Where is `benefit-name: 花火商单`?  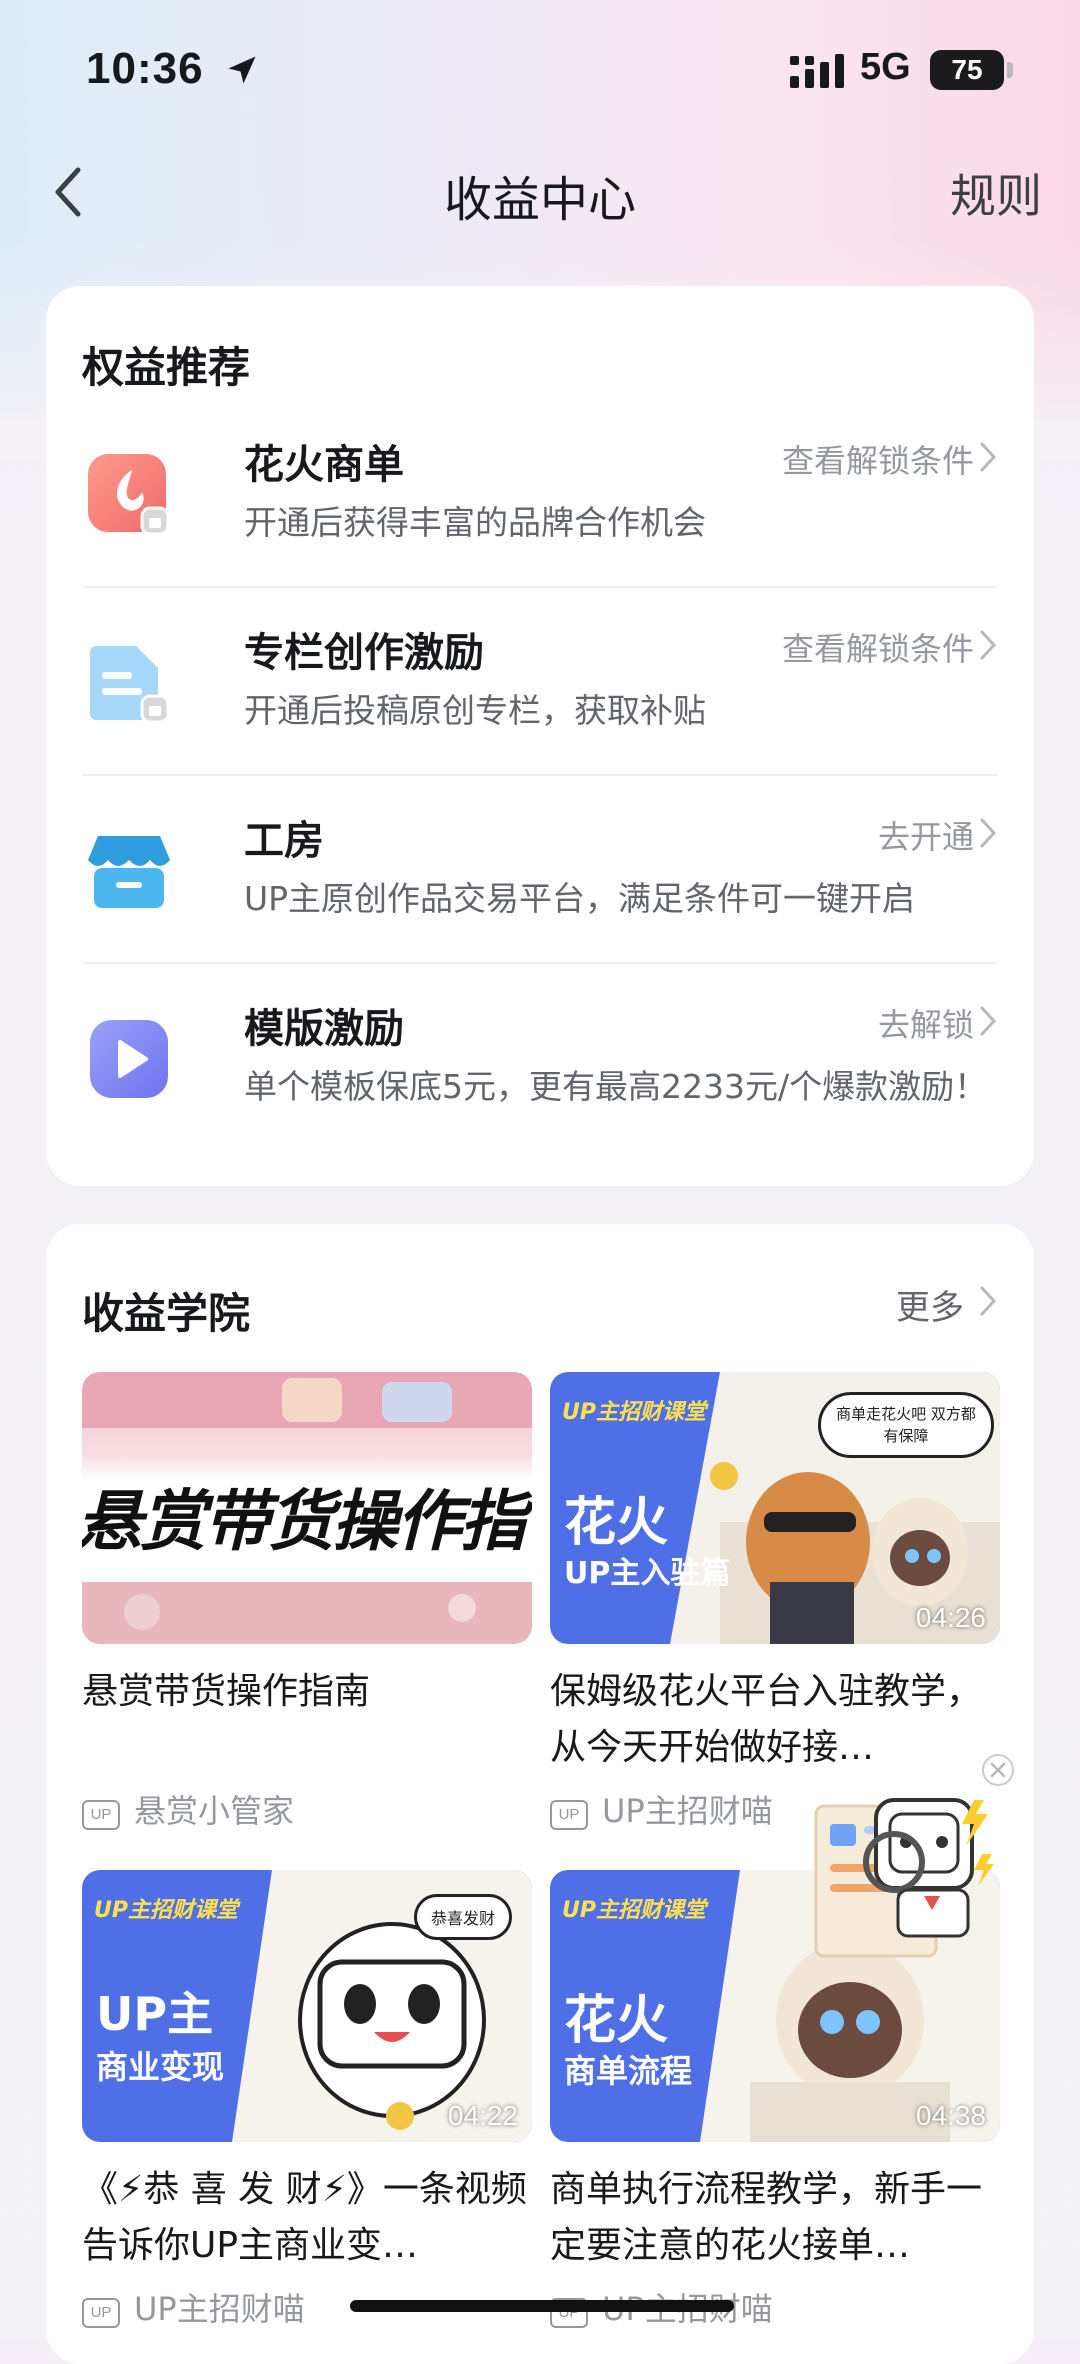 benefit-name: 花火商单 is located at coordinates (324, 465).